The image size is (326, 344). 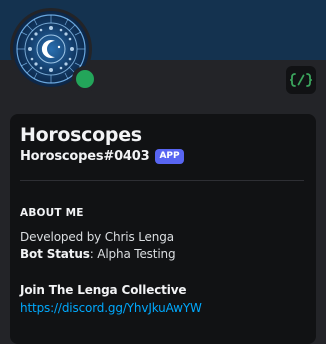 I want to click on bot-status-label: Bot Status, so click(x=55, y=254).